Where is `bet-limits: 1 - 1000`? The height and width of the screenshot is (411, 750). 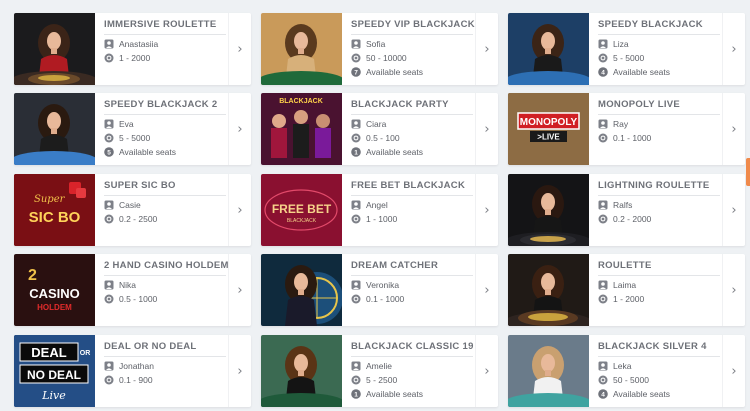
bet-limits: 1 - 1000 is located at coordinates (382, 219).